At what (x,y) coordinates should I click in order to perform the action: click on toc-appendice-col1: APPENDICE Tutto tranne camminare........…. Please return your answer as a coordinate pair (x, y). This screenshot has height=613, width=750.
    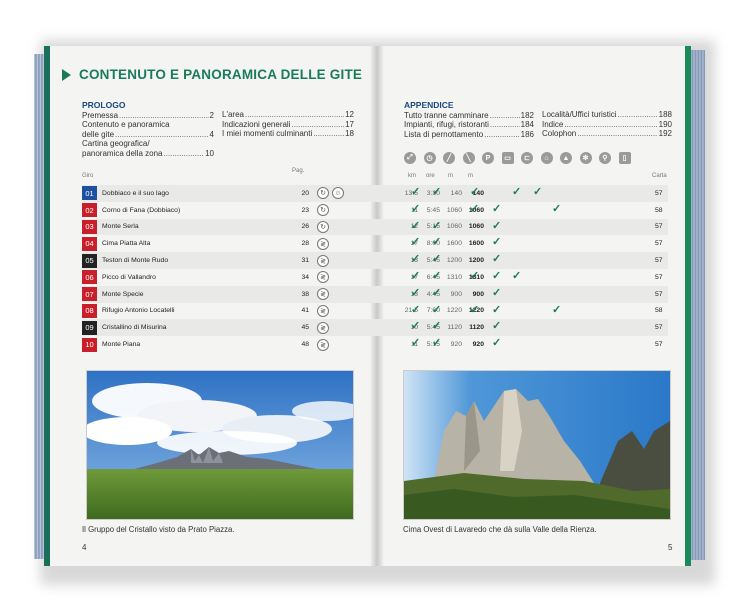
    Looking at the image, I should click on (469, 120).